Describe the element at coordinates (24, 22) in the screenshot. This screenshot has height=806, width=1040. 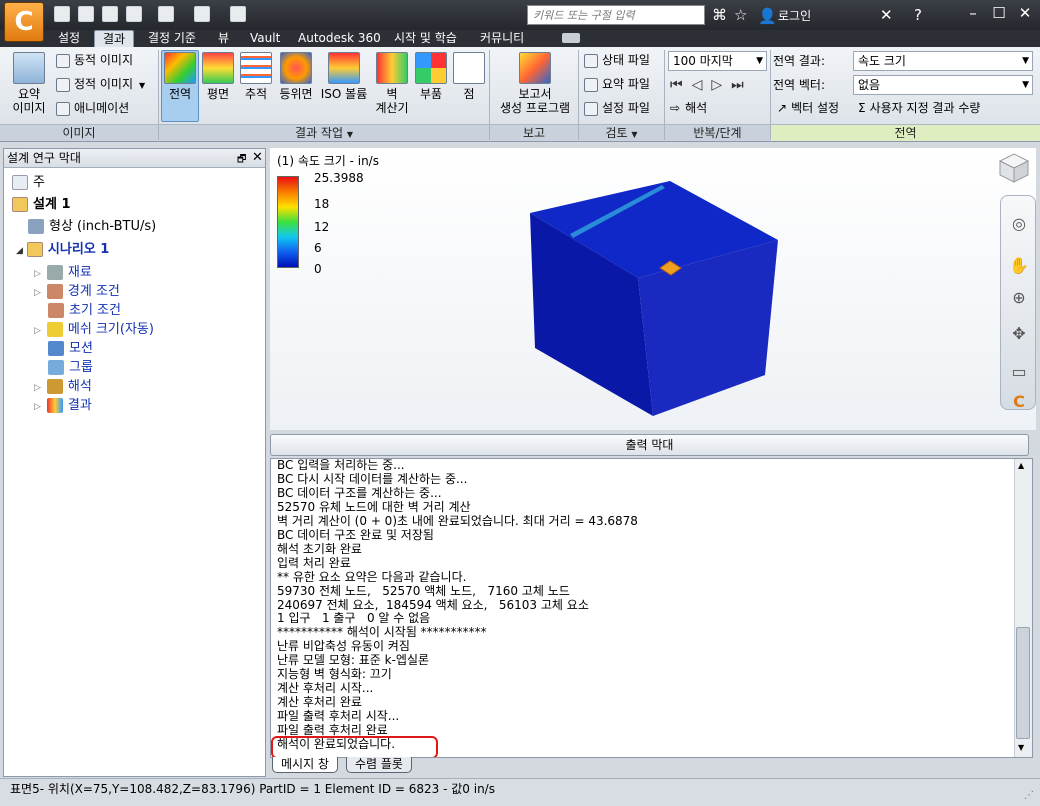
I see `app-logo-button: C` at that location.